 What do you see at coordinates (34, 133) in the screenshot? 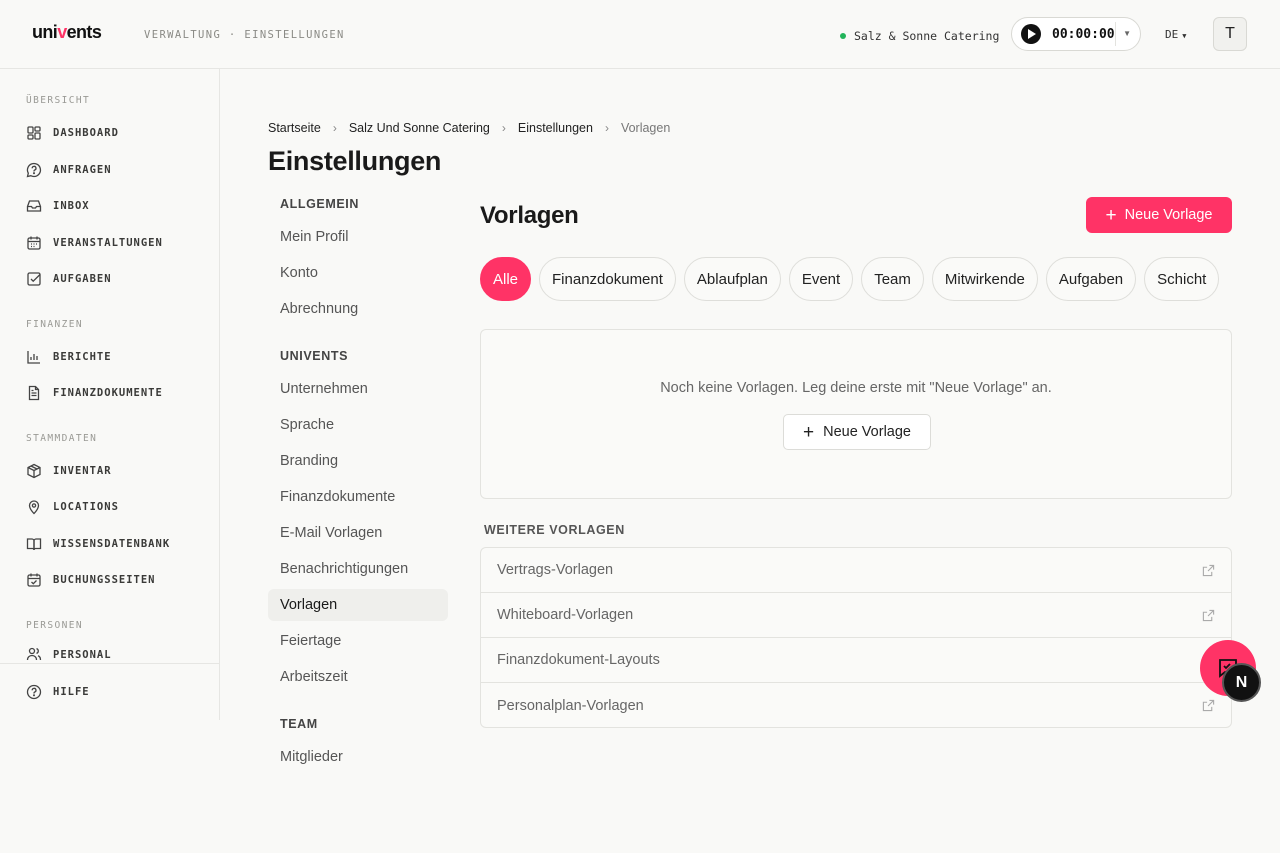
I see `dashboard-icon` at bounding box center [34, 133].